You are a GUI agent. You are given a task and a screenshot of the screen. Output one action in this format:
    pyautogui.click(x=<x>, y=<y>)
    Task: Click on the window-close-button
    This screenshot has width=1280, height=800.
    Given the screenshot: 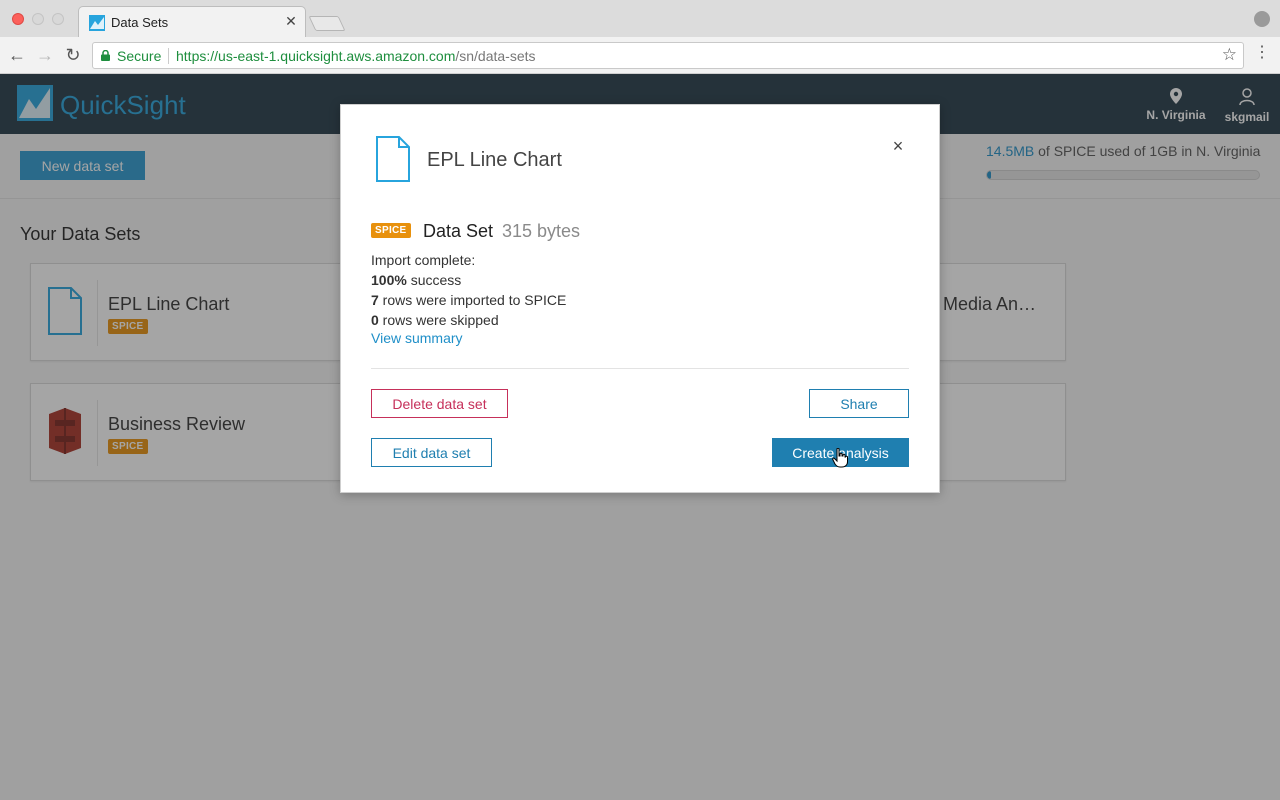 What is the action you would take?
    pyautogui.click(x=18, y=19)
    